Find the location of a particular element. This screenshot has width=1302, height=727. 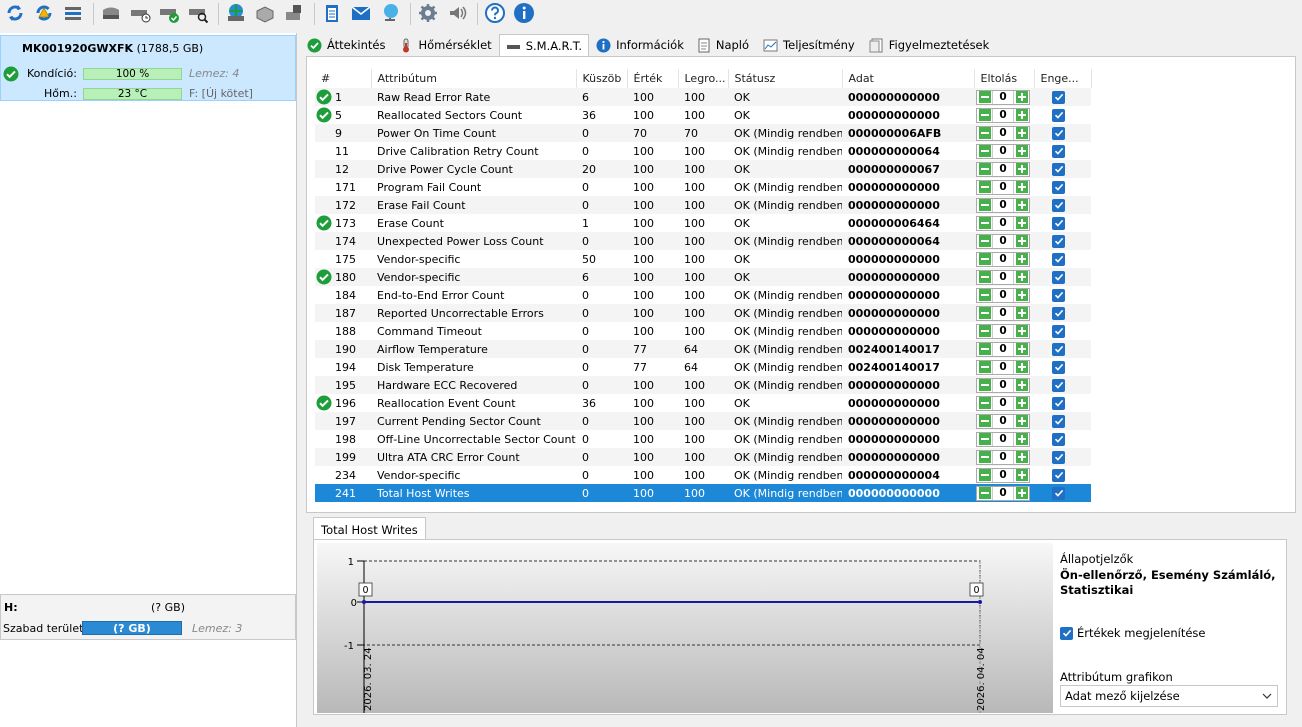

graph-tab: Total Host Writes is located at coordinates (369, 528).